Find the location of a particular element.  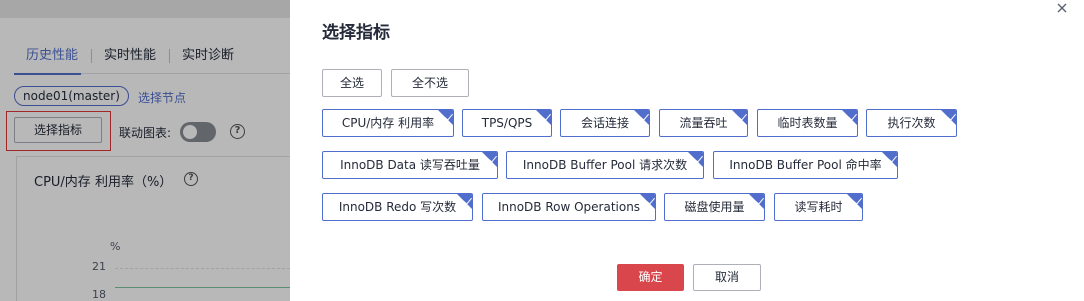

metric-chip-label: InnoDB Data 读写吞吐量 is located at coordinates (410, 165).